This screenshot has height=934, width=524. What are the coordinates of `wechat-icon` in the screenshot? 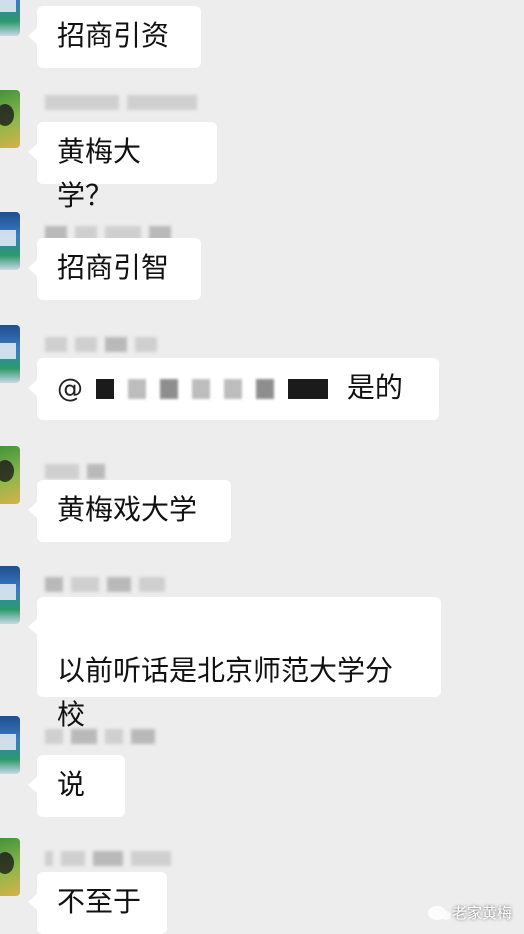 It's located at (439, 912).